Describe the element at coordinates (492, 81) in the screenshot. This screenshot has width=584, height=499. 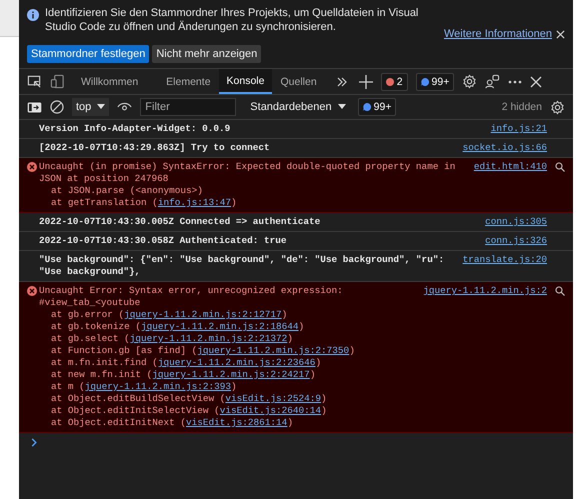
I see `people-icon` at that location.